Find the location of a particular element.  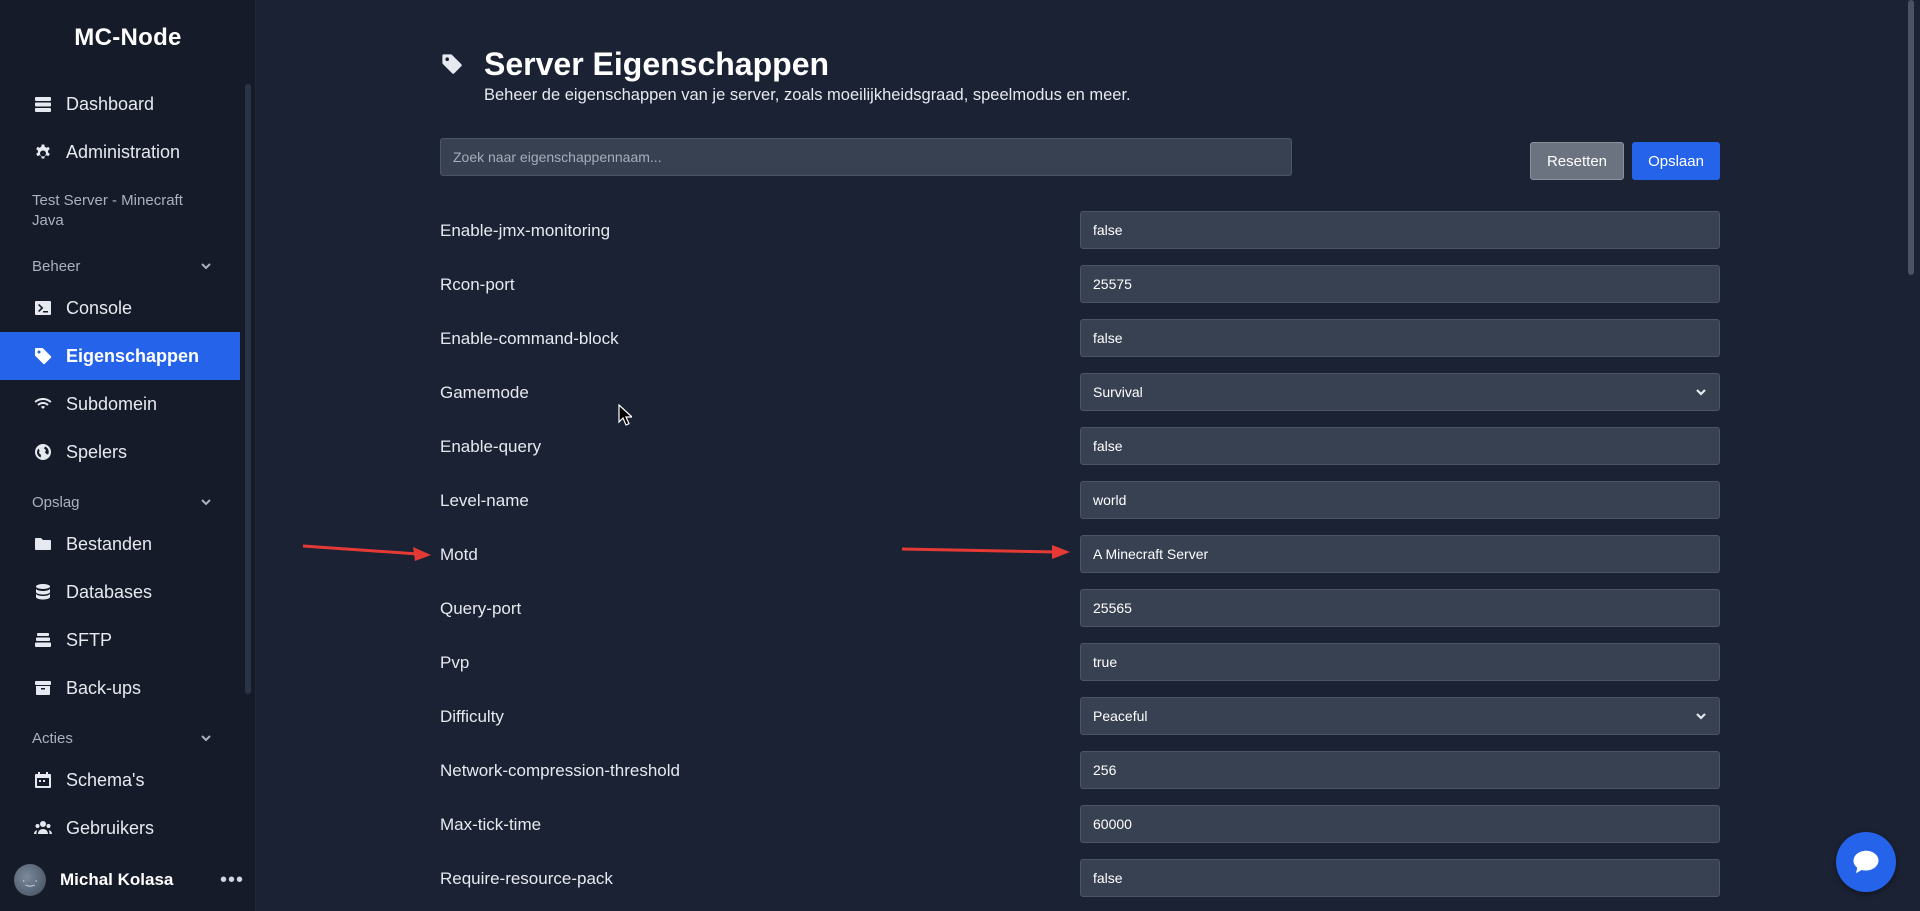

property-input: 60000 is located at coordinates (1400, 824).